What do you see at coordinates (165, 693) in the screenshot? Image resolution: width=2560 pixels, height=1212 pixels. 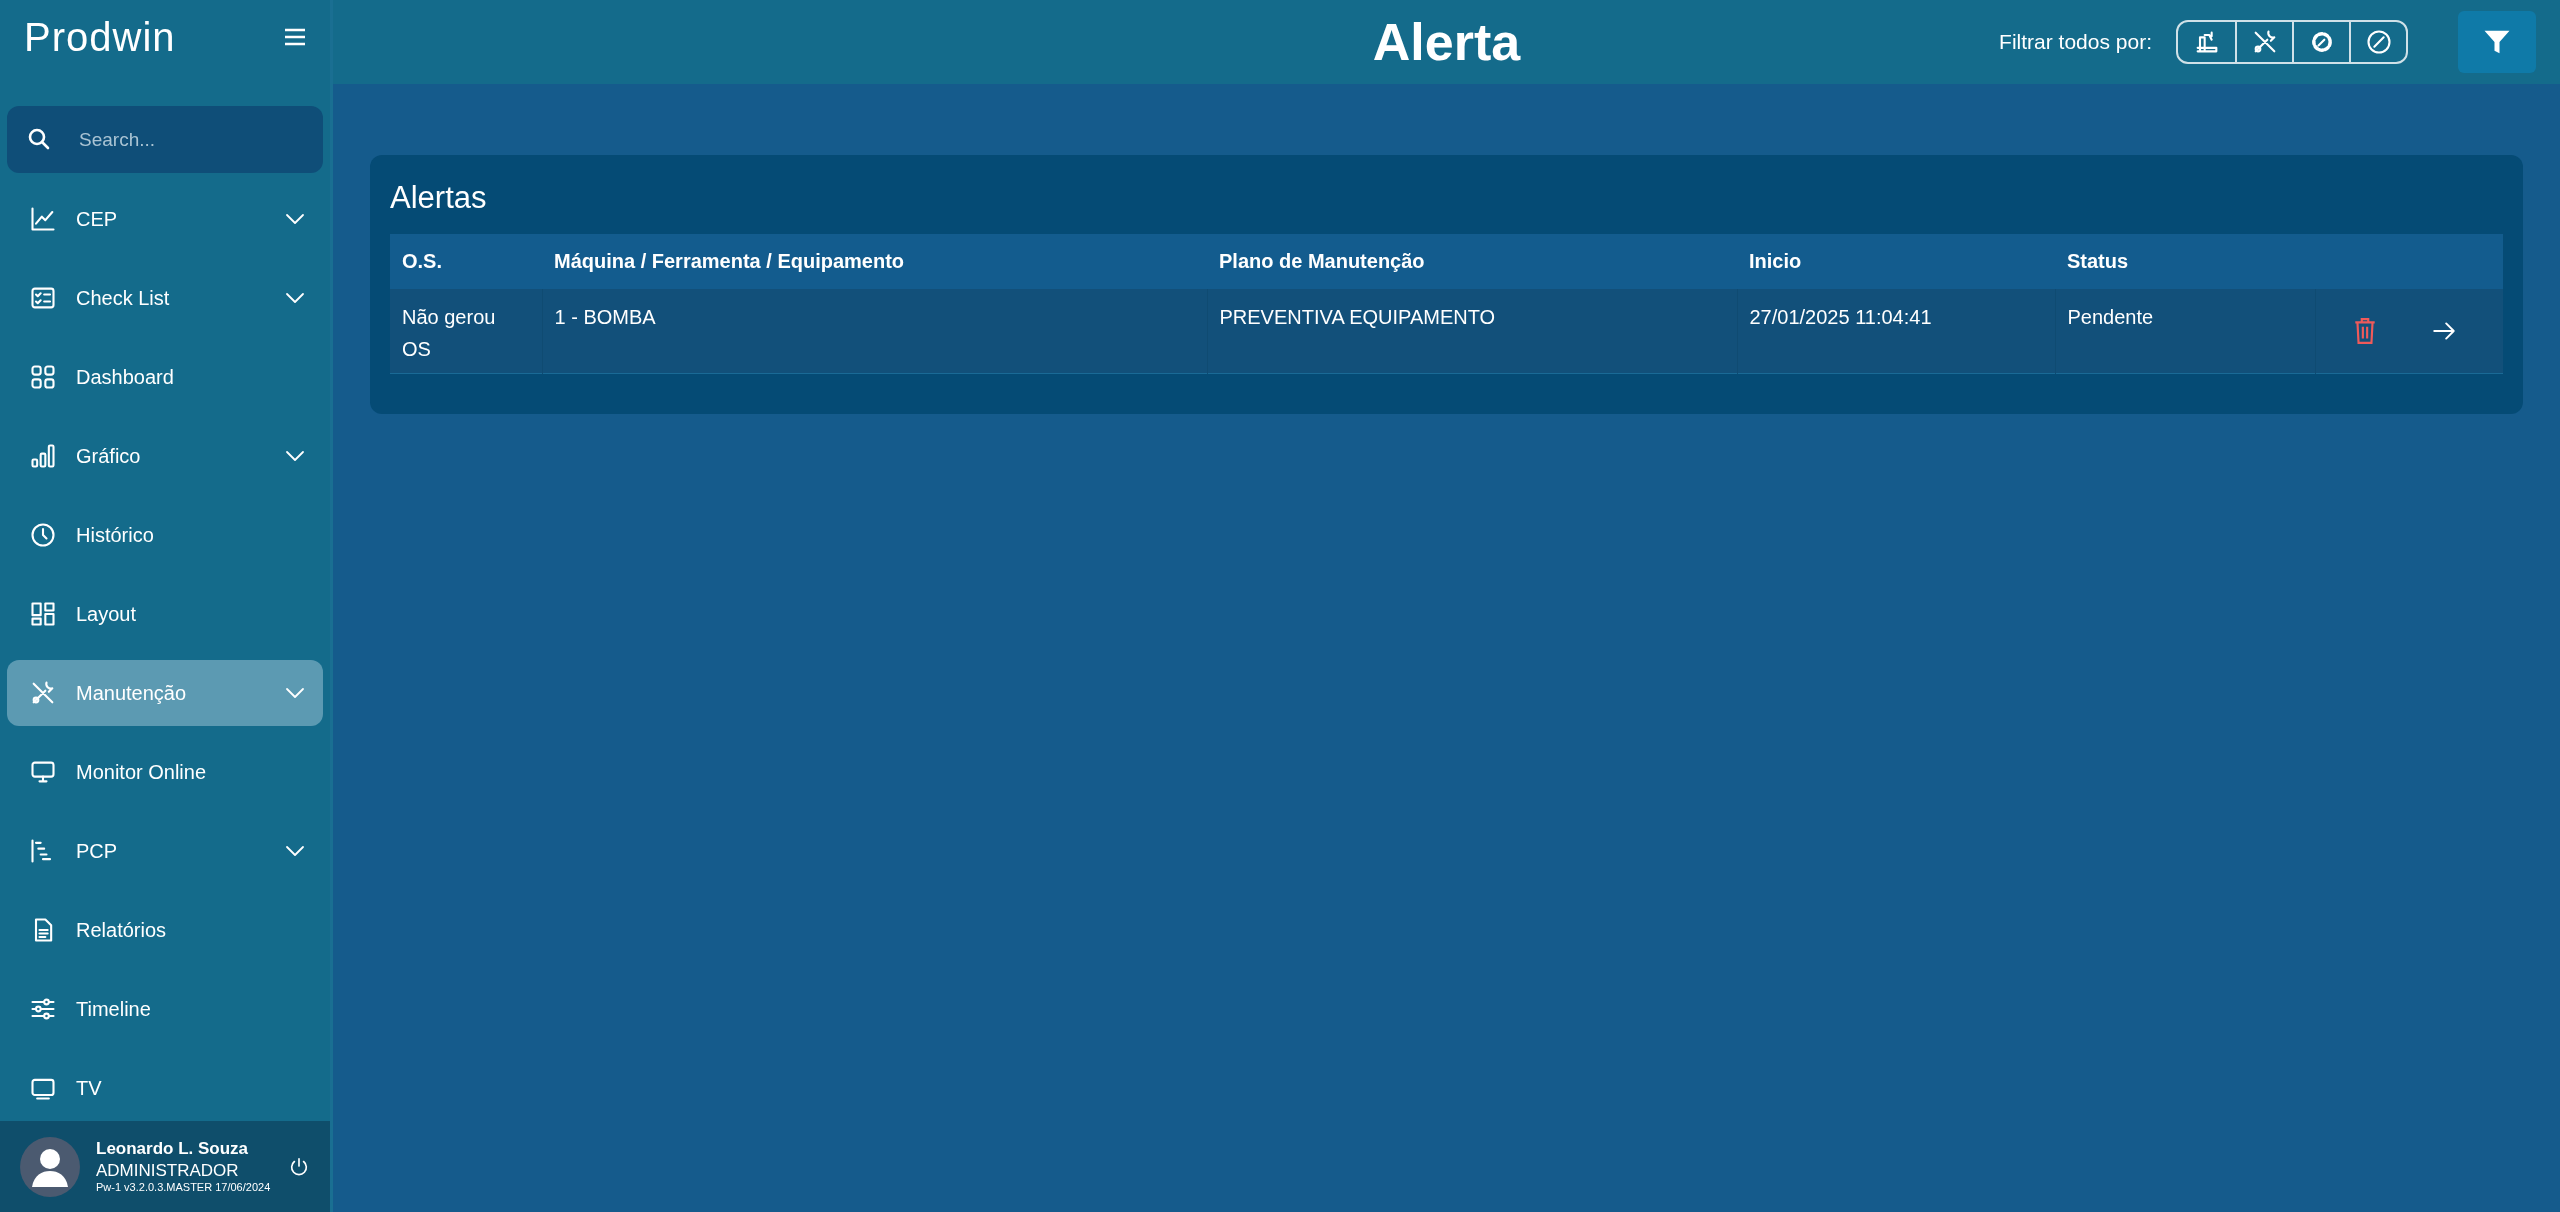 I see `nav-item: Manutenção` at bounding box center [165, 693].